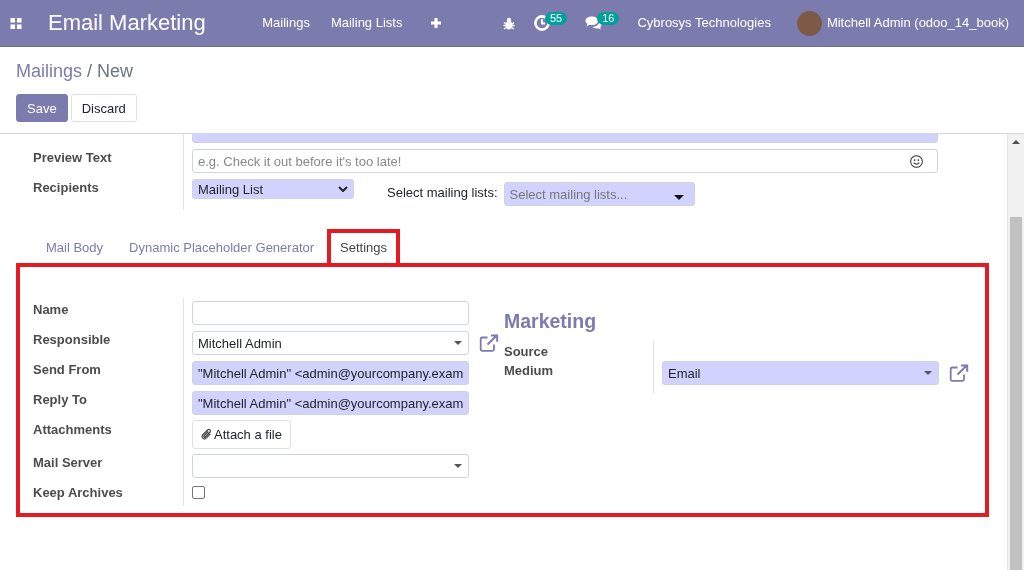 This screenshot has width=1024, height=570. What do you see at coordinates (594, 23) in the screenshot?
I see `chat-icon` at bounding box center [594, 23].